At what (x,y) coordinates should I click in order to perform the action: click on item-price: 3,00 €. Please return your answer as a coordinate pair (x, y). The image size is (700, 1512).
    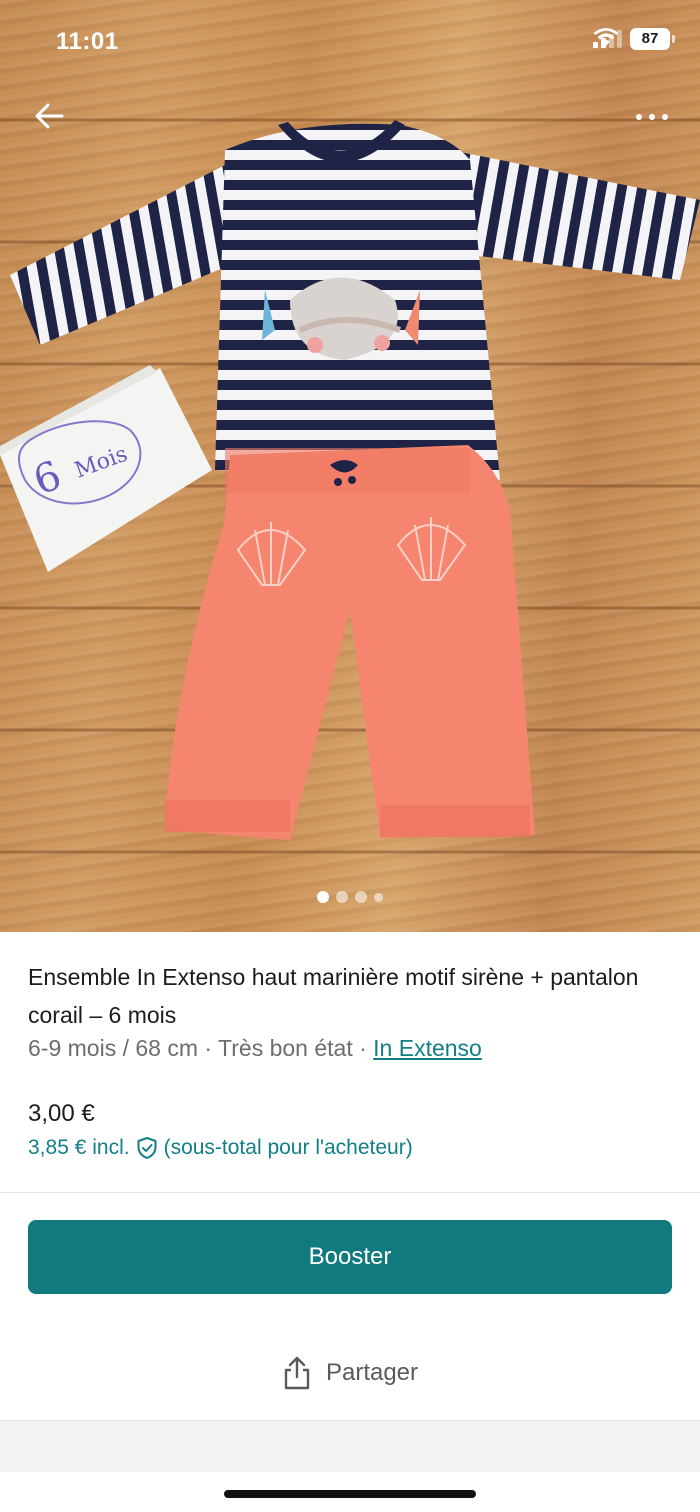
    Looking at the image, I should click on (61, 1113).